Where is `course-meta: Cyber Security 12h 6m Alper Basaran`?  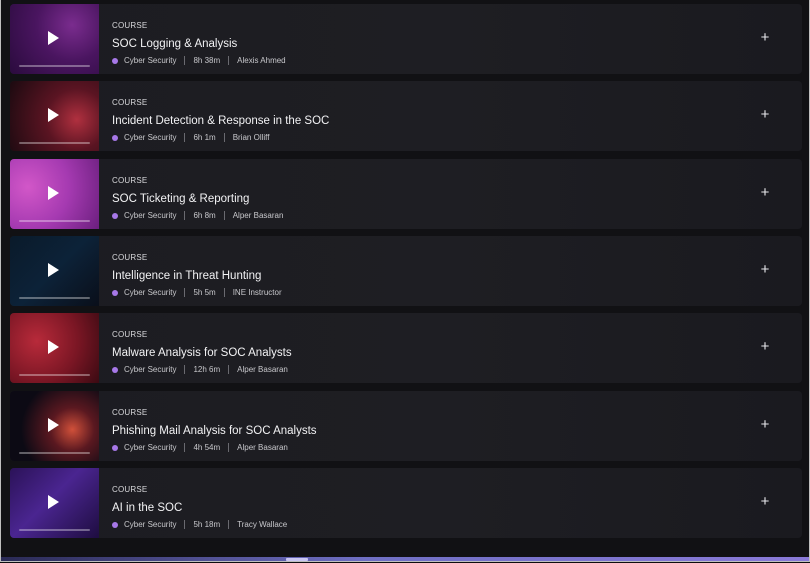 course-meta: Cyber Security 12h 6m Alper Basaran is located at coordinates (200, 369).